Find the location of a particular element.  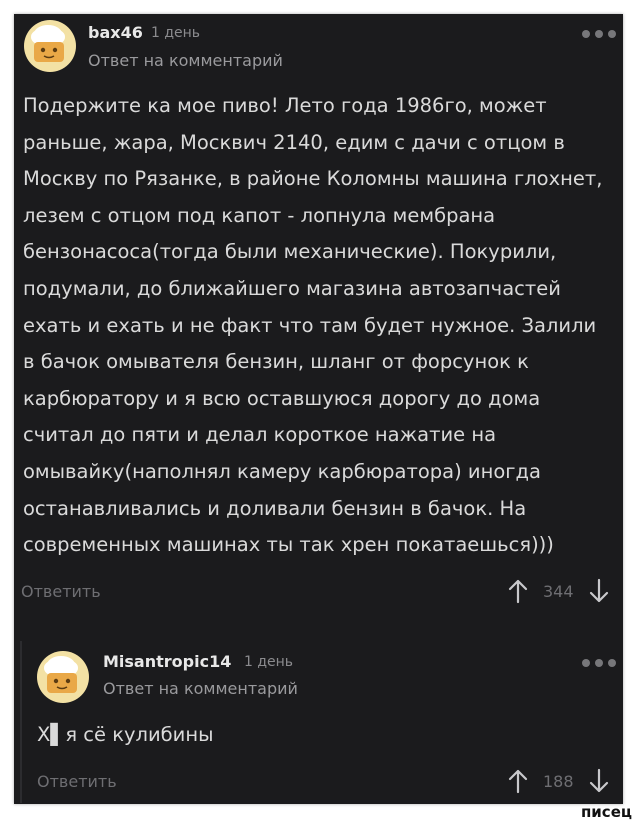

comment-time: 1 день is located at coordinates (176, 33).